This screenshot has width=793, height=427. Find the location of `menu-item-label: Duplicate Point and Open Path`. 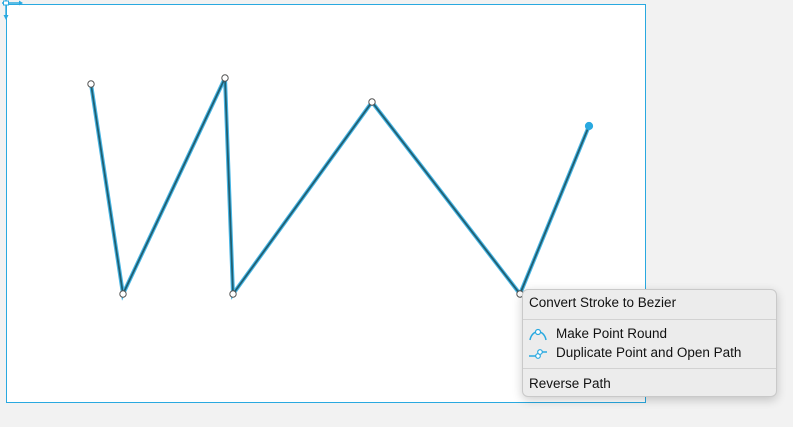

menu-item-label: Duplicate Point and Open Path is located at coordinates (649, 352).